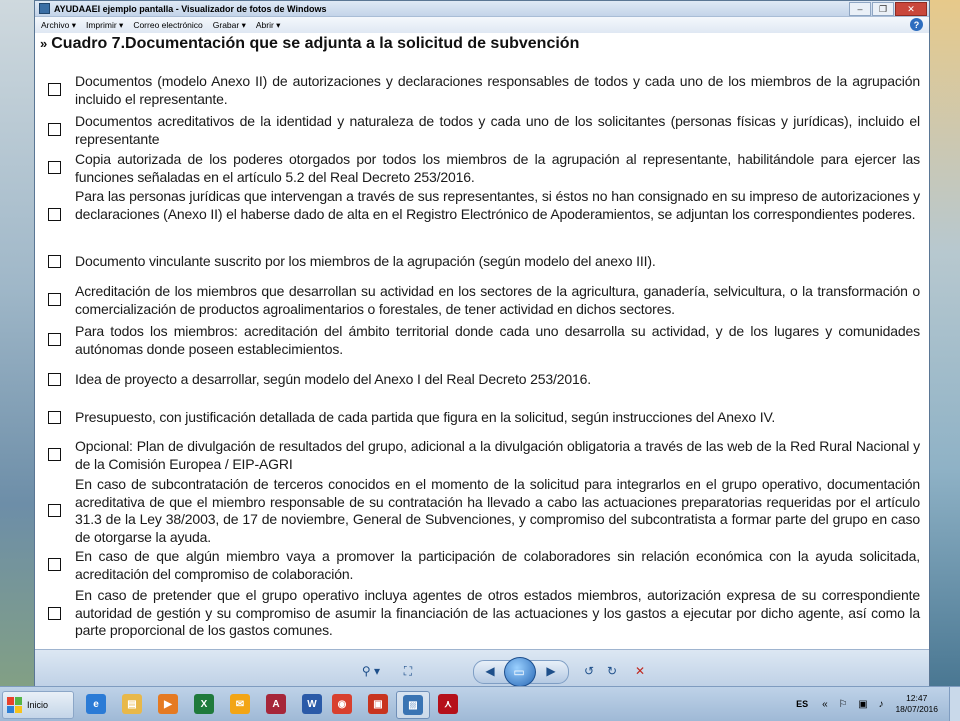 The width and height of the screenshot is (960, 721). I want to click on excel-icon: X, so click(204, 704).